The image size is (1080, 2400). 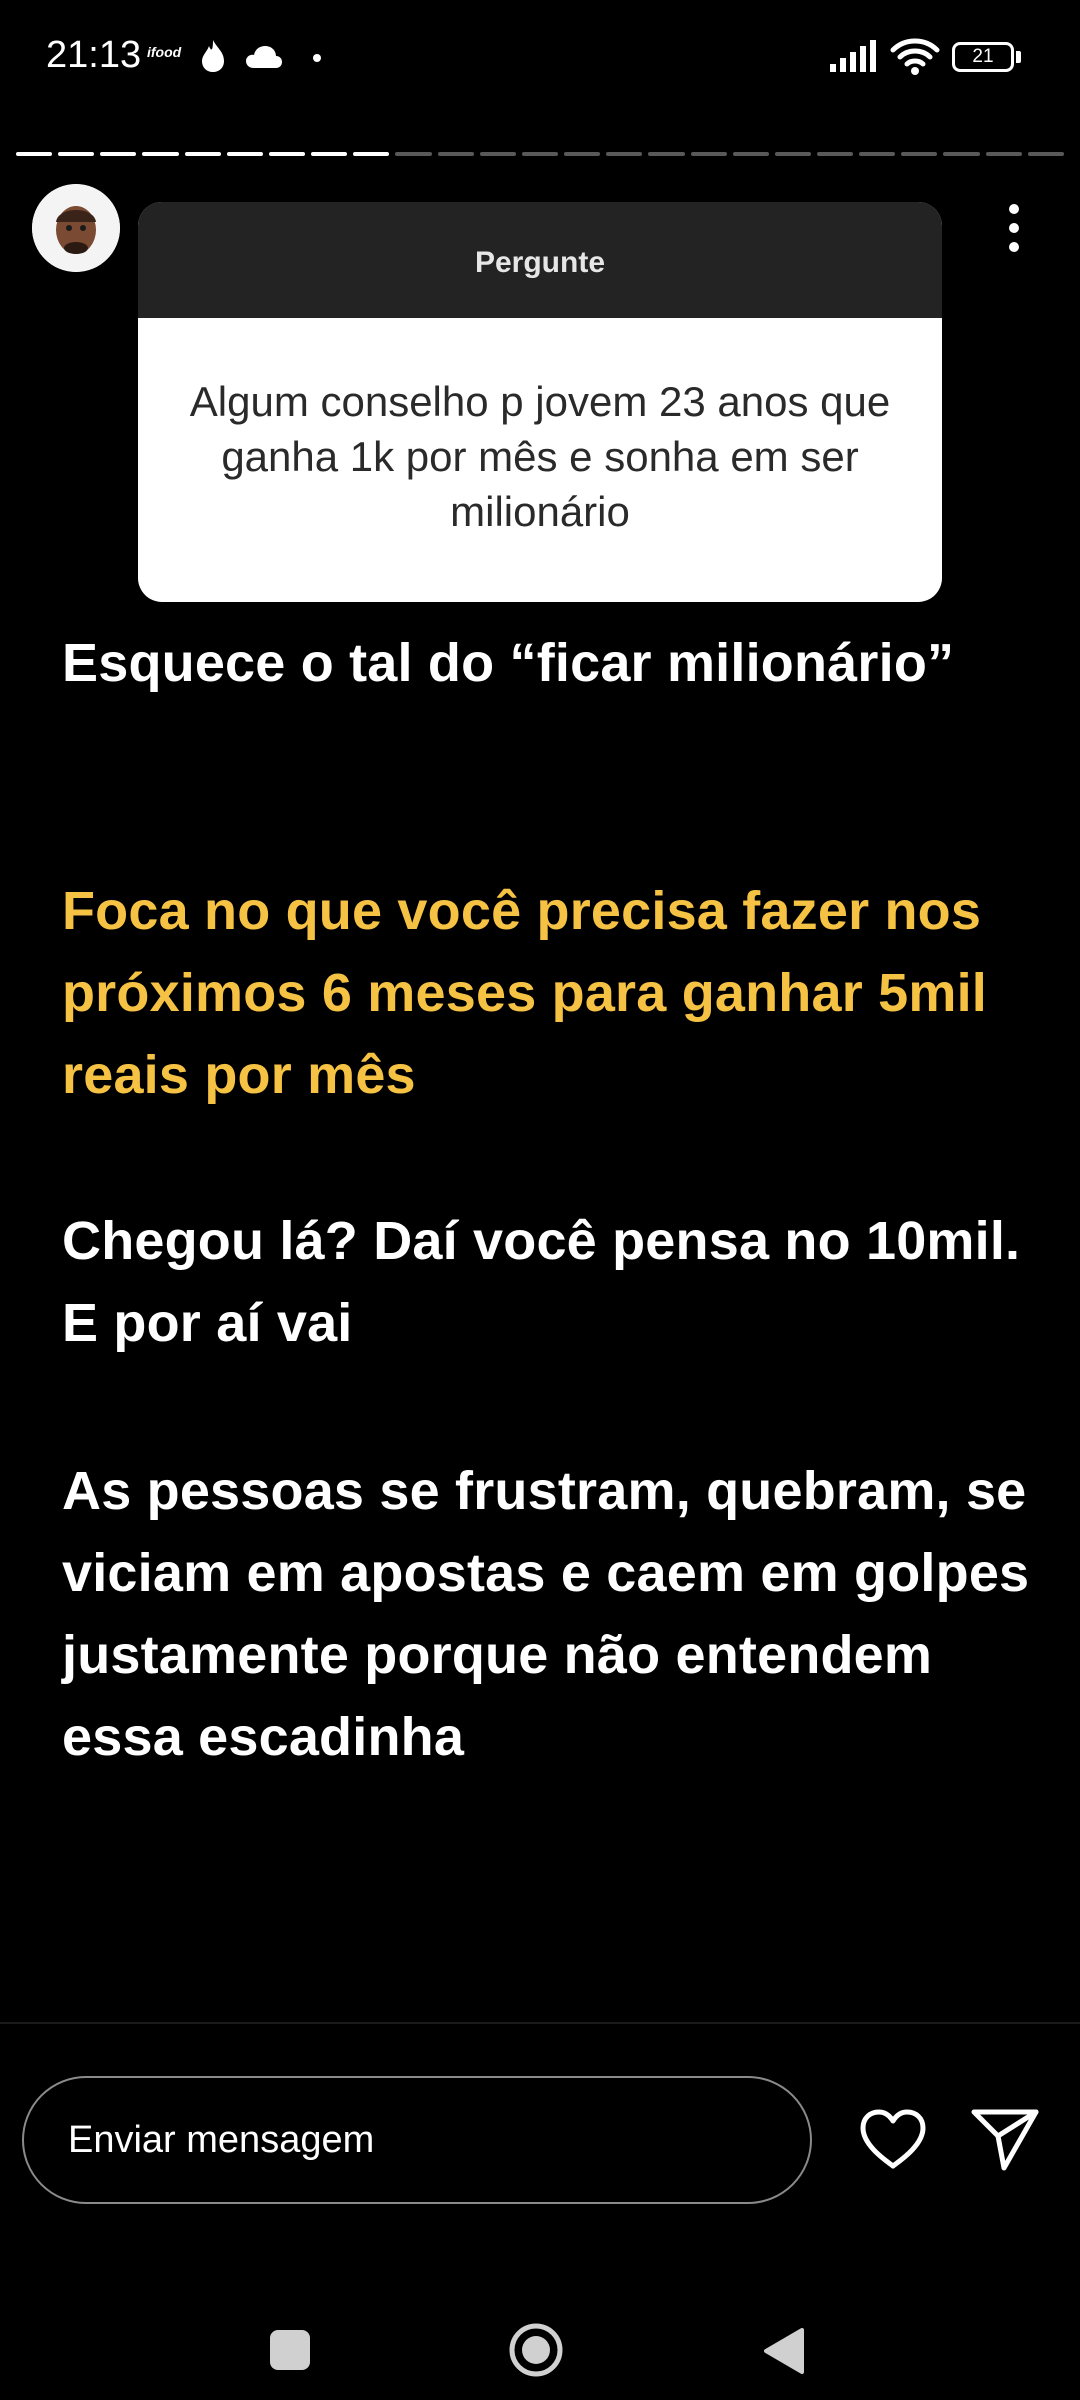 What do you see at coordinates (1005, 2139) in the screenshot?
I see `send-icon` at bounding box center [1005, 2139].